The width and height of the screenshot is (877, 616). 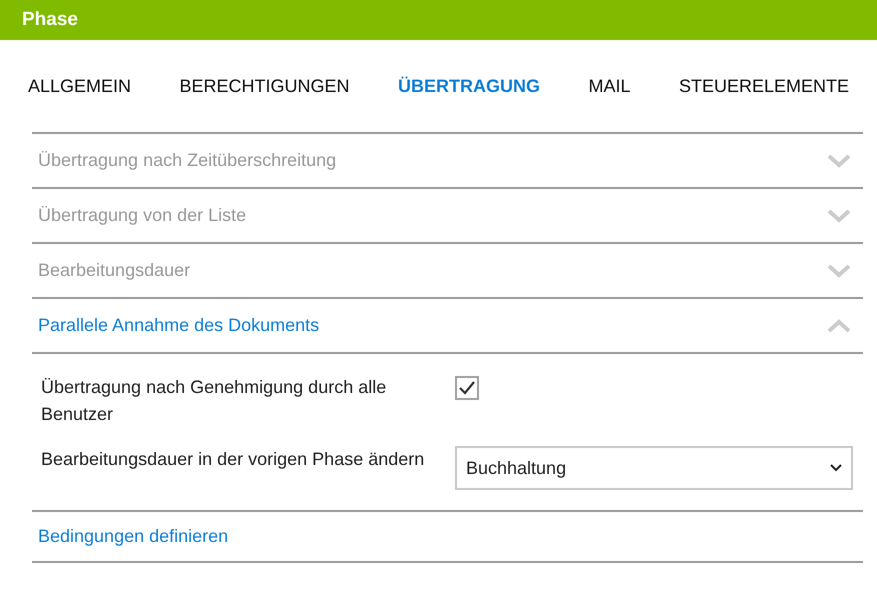 What do you see at coordinates (469, 86) in the screenshot?
I see `tab: ÜBERTRAGUNG` at bounding box center [469, 86].